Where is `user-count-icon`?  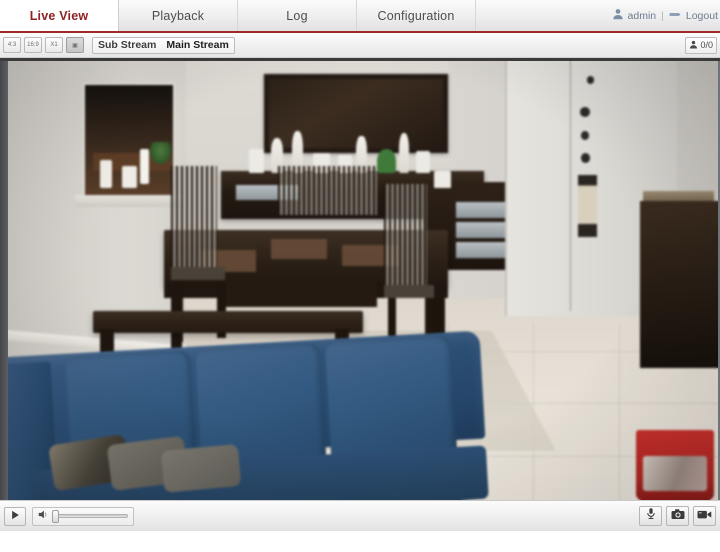 user-count-icon is located at coordinates (693, 45).